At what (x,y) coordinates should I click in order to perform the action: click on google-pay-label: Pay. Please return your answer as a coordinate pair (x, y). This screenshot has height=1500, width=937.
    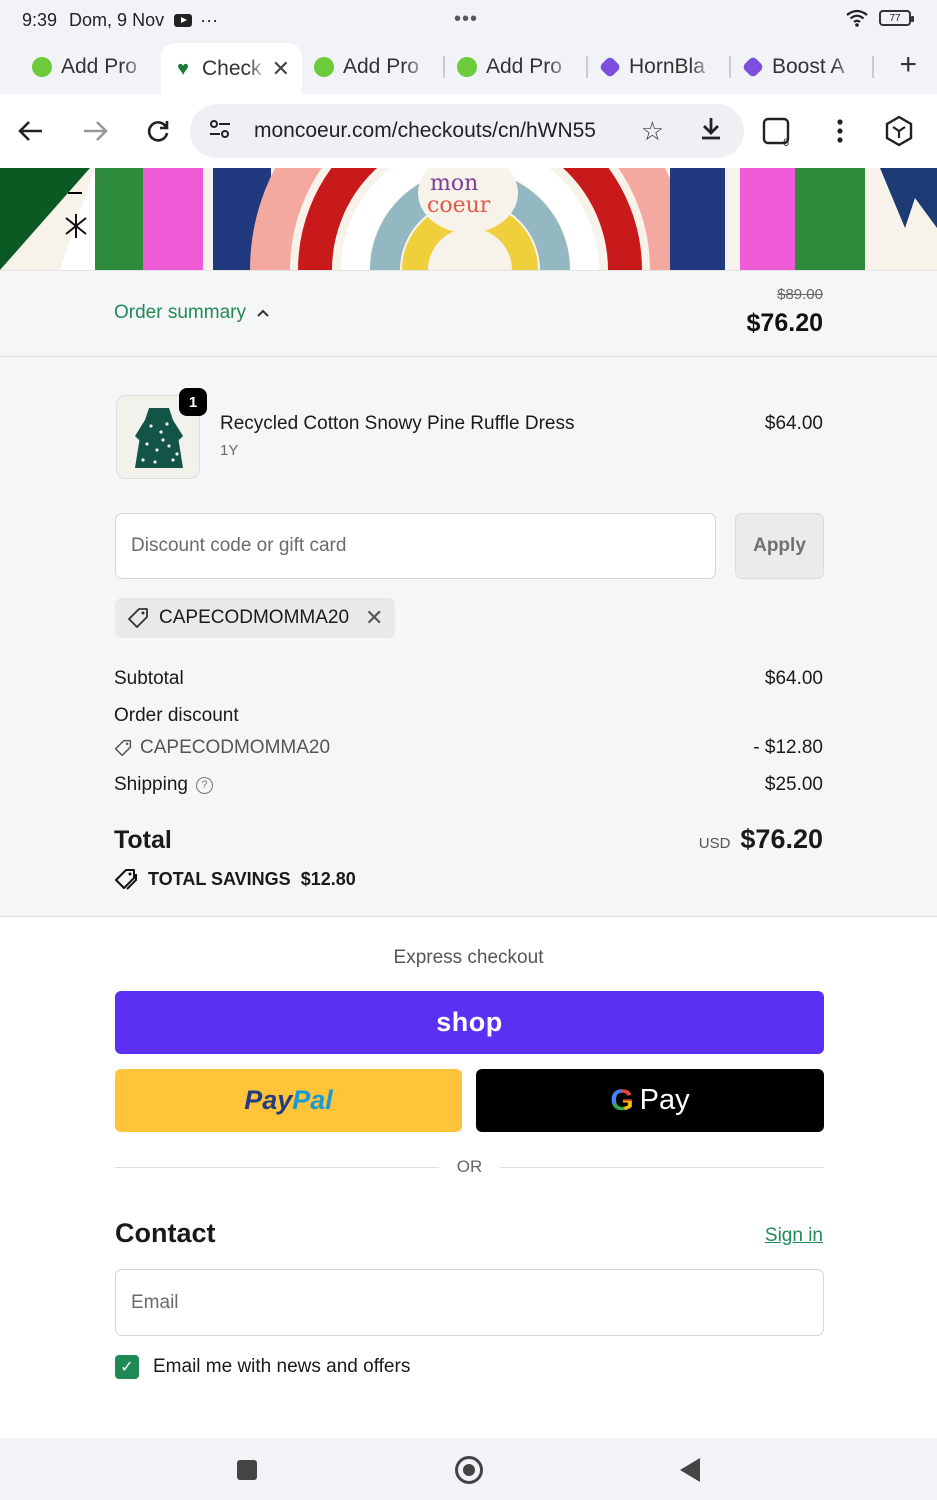
    Looking at the image, I should click on (664, 1100).